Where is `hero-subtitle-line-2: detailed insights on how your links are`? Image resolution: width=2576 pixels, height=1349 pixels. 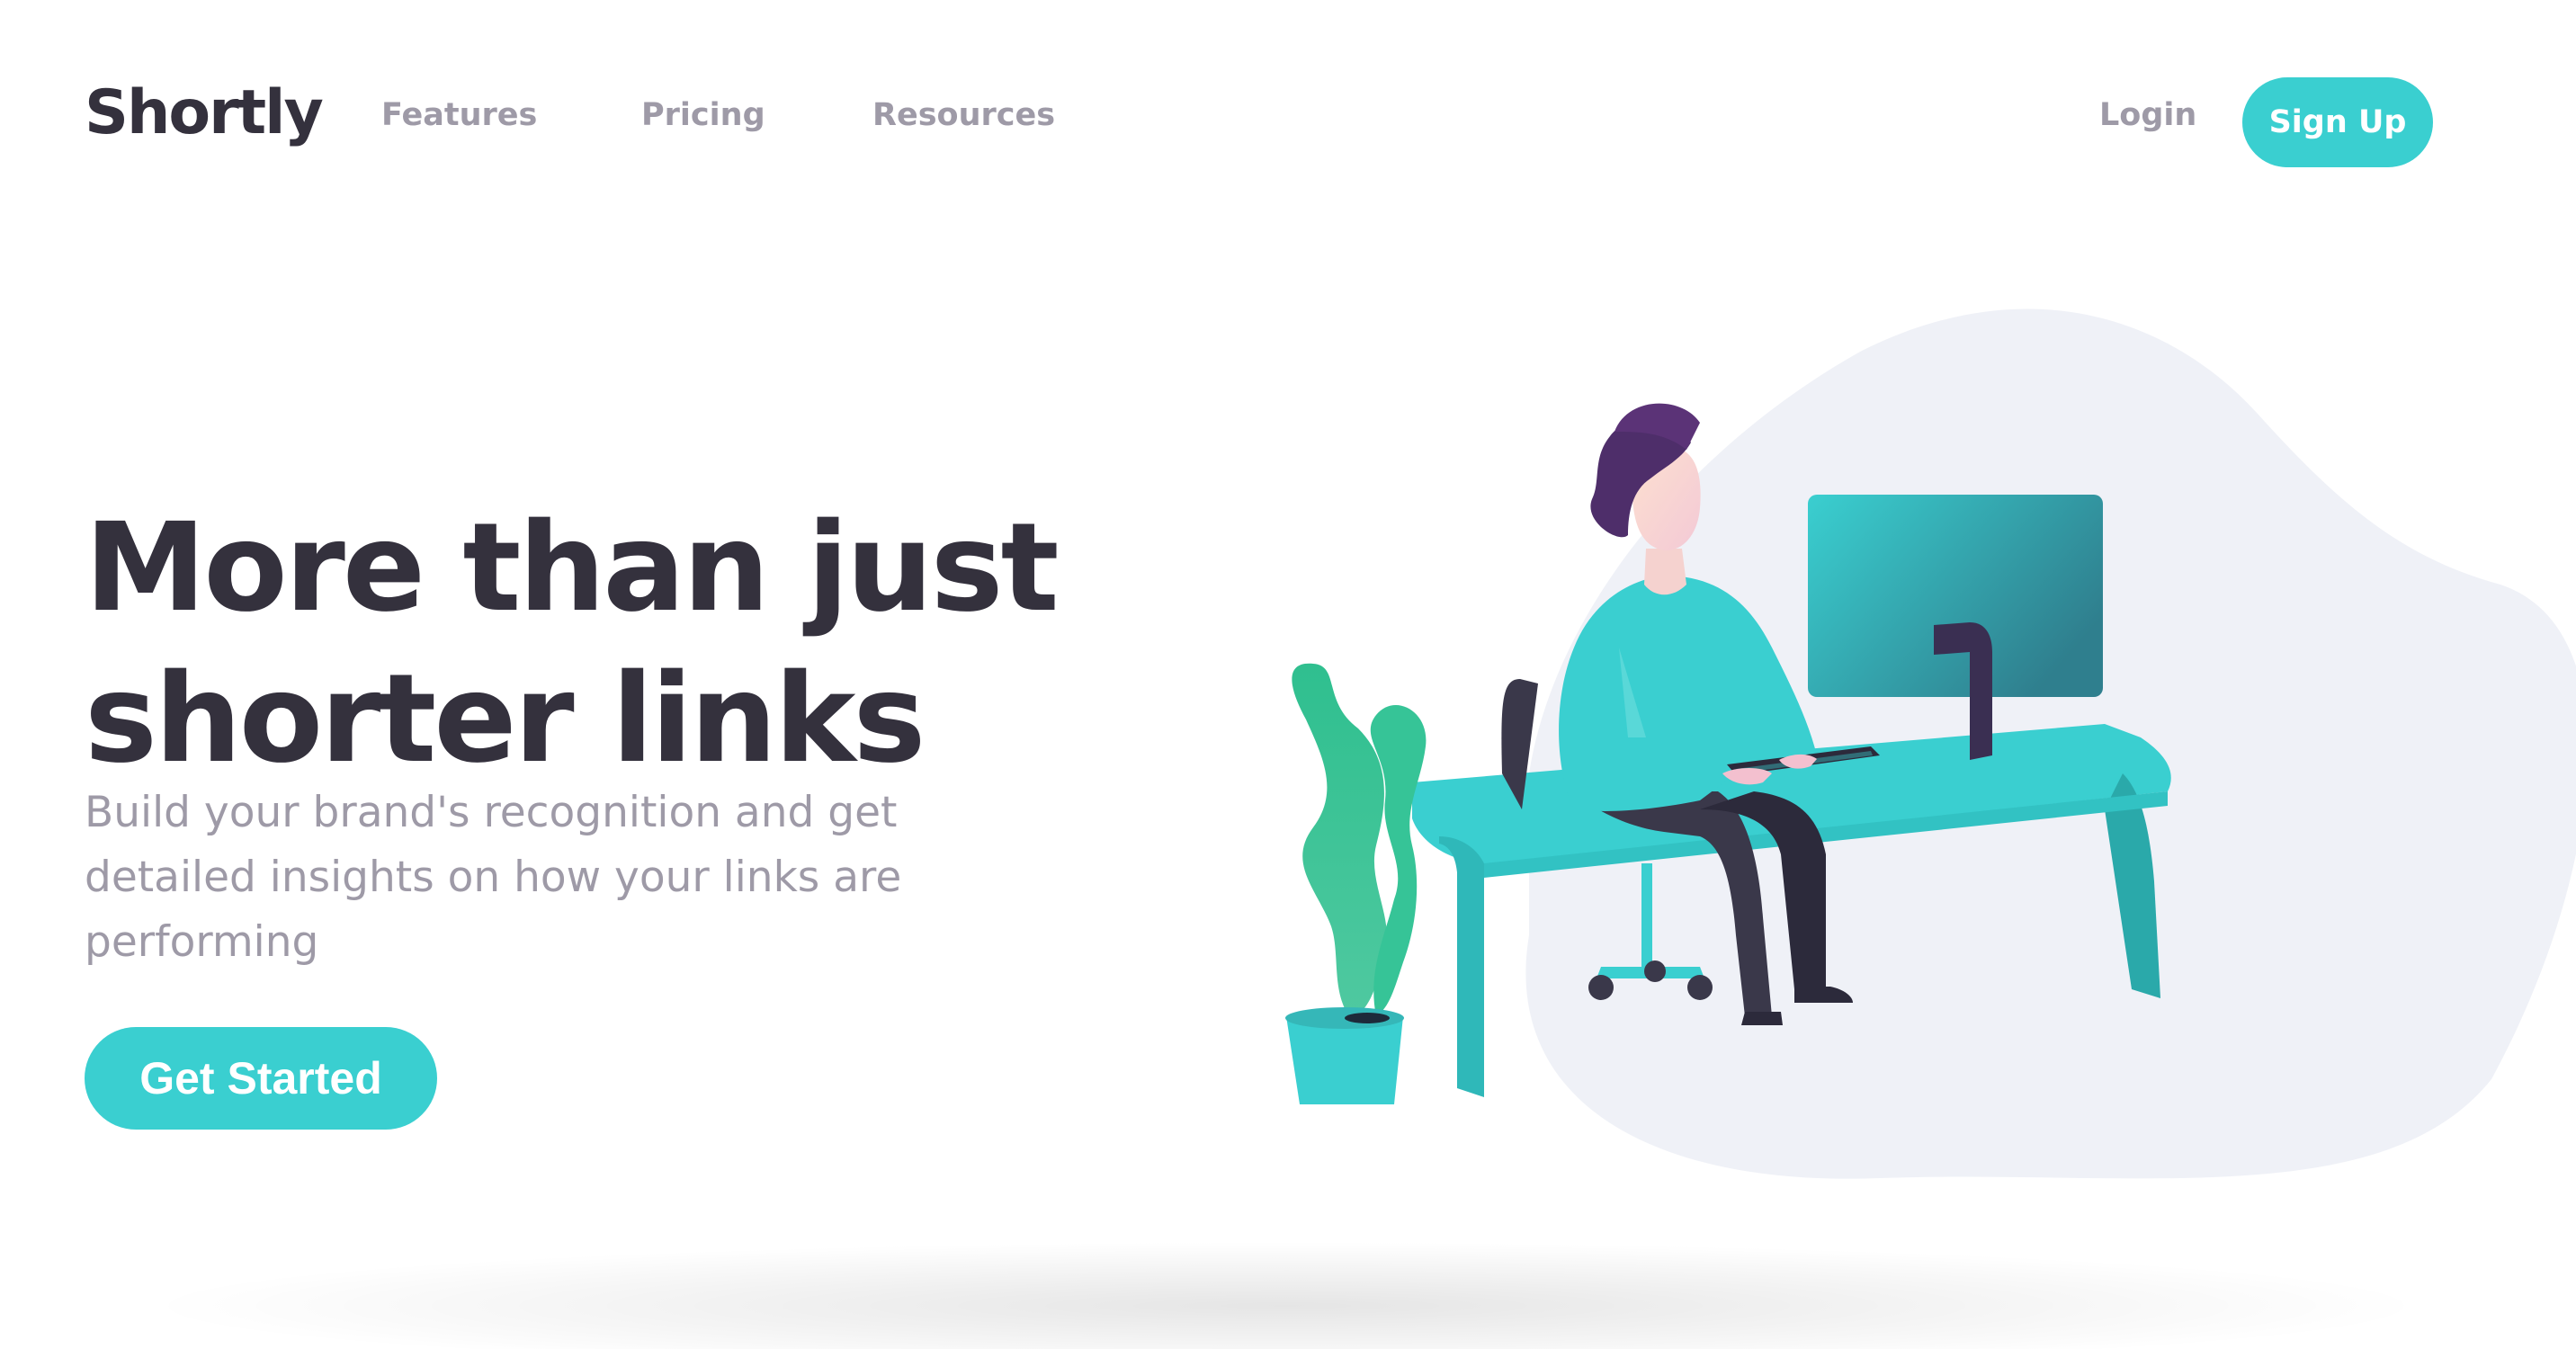 hero-subtitle-line-2: detailed insights on how your links are is located at coordinates (493, 877).